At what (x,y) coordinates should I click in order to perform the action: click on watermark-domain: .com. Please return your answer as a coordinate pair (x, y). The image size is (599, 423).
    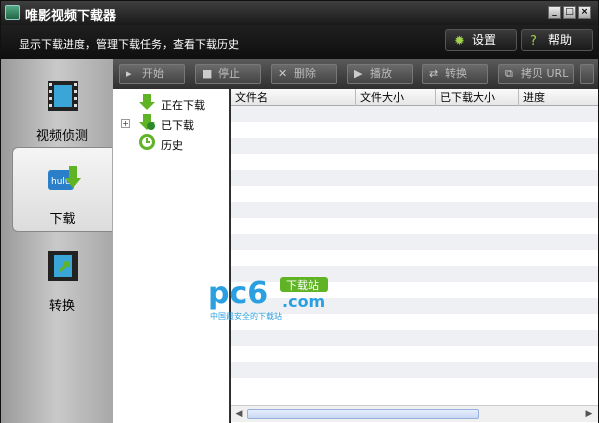
    Looking at the image, I should click on (303, 301).